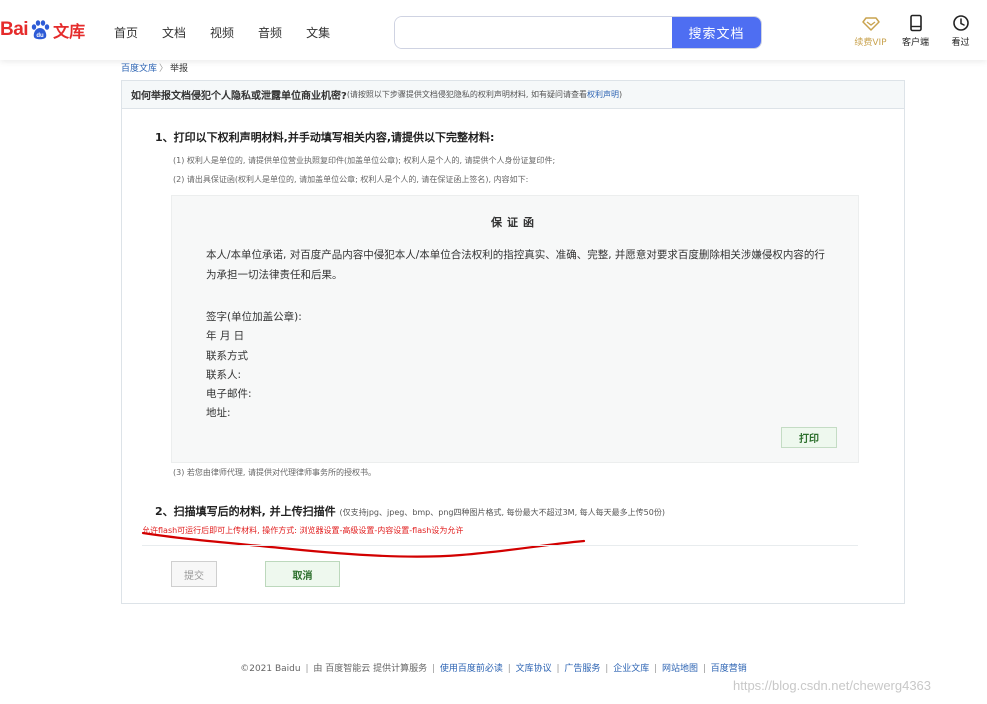 The image size is (987, 704). What do you see at coordinates (194, 574) in the screenshot?
I see `submit-button: 提交` at bounding box center [194, 574].